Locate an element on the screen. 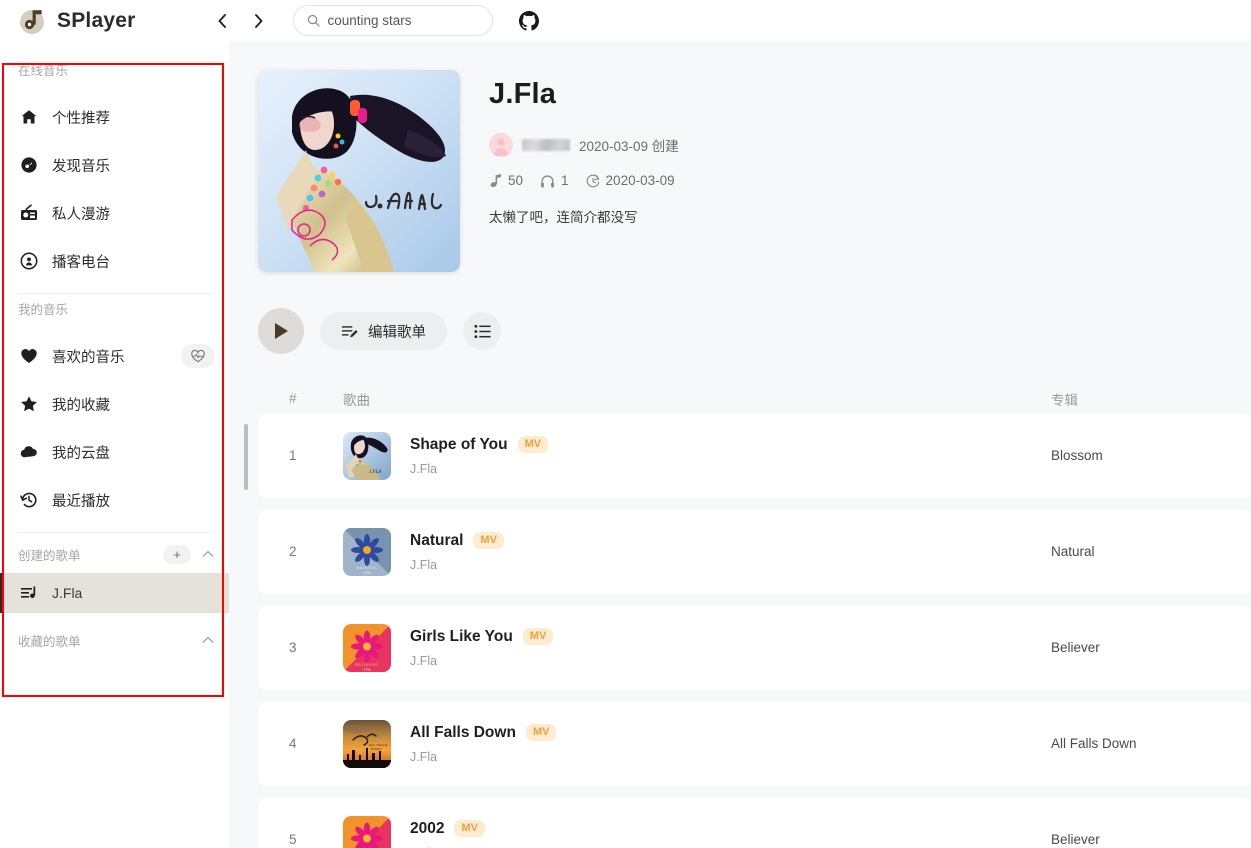 The height and width of the screenshot is (848, 1251). row-index: 3 is located at coordinates (293, 647).